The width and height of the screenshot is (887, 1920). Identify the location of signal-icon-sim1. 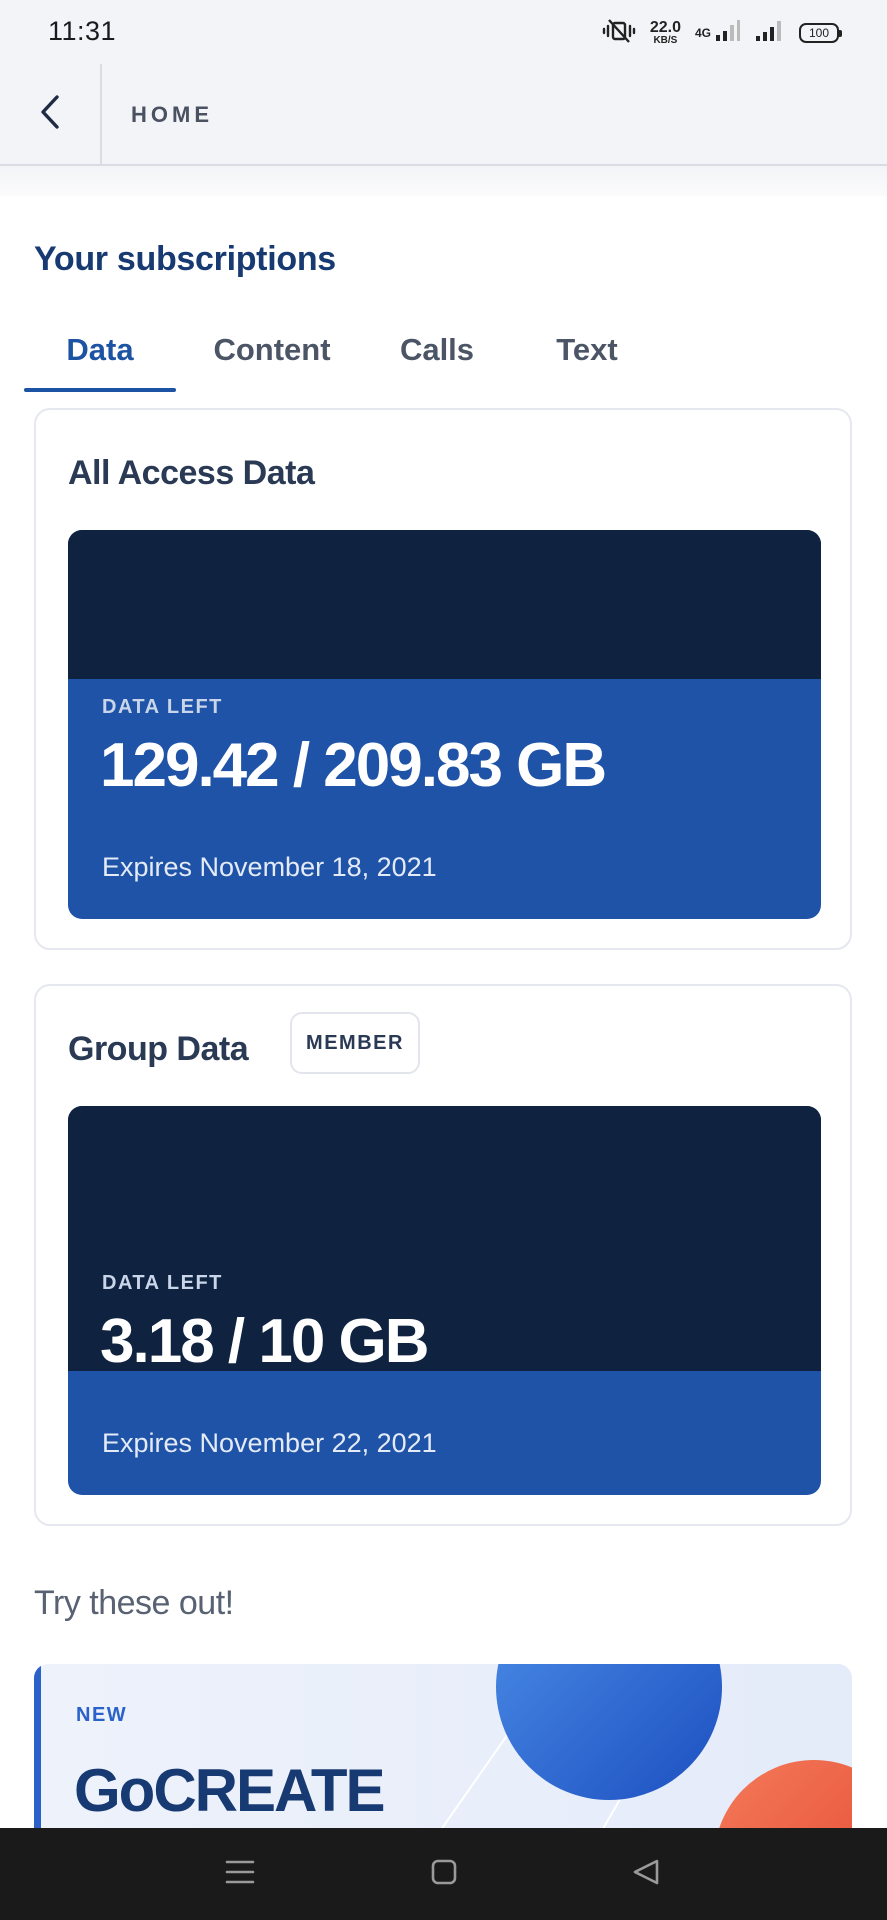
(728, 33).